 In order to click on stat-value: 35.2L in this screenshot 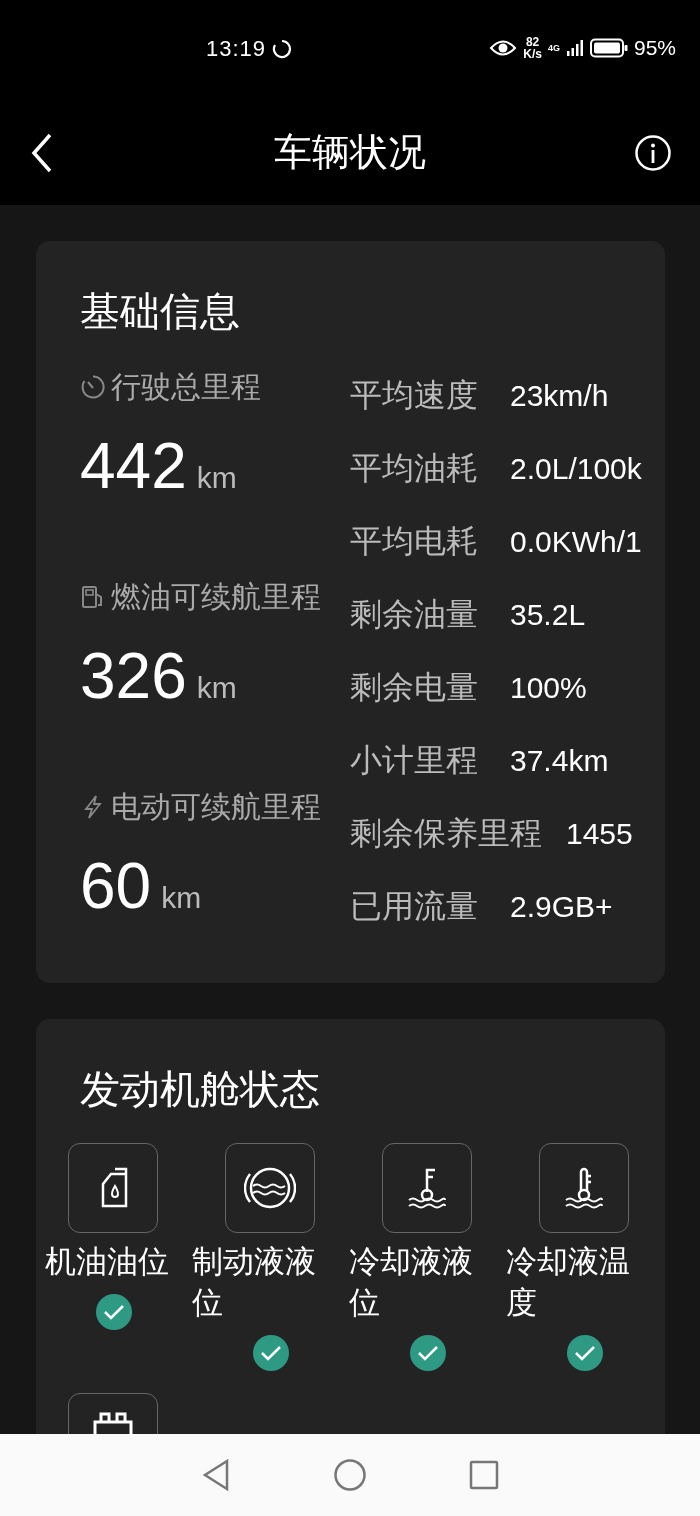, I will do `click(548, 614)`.